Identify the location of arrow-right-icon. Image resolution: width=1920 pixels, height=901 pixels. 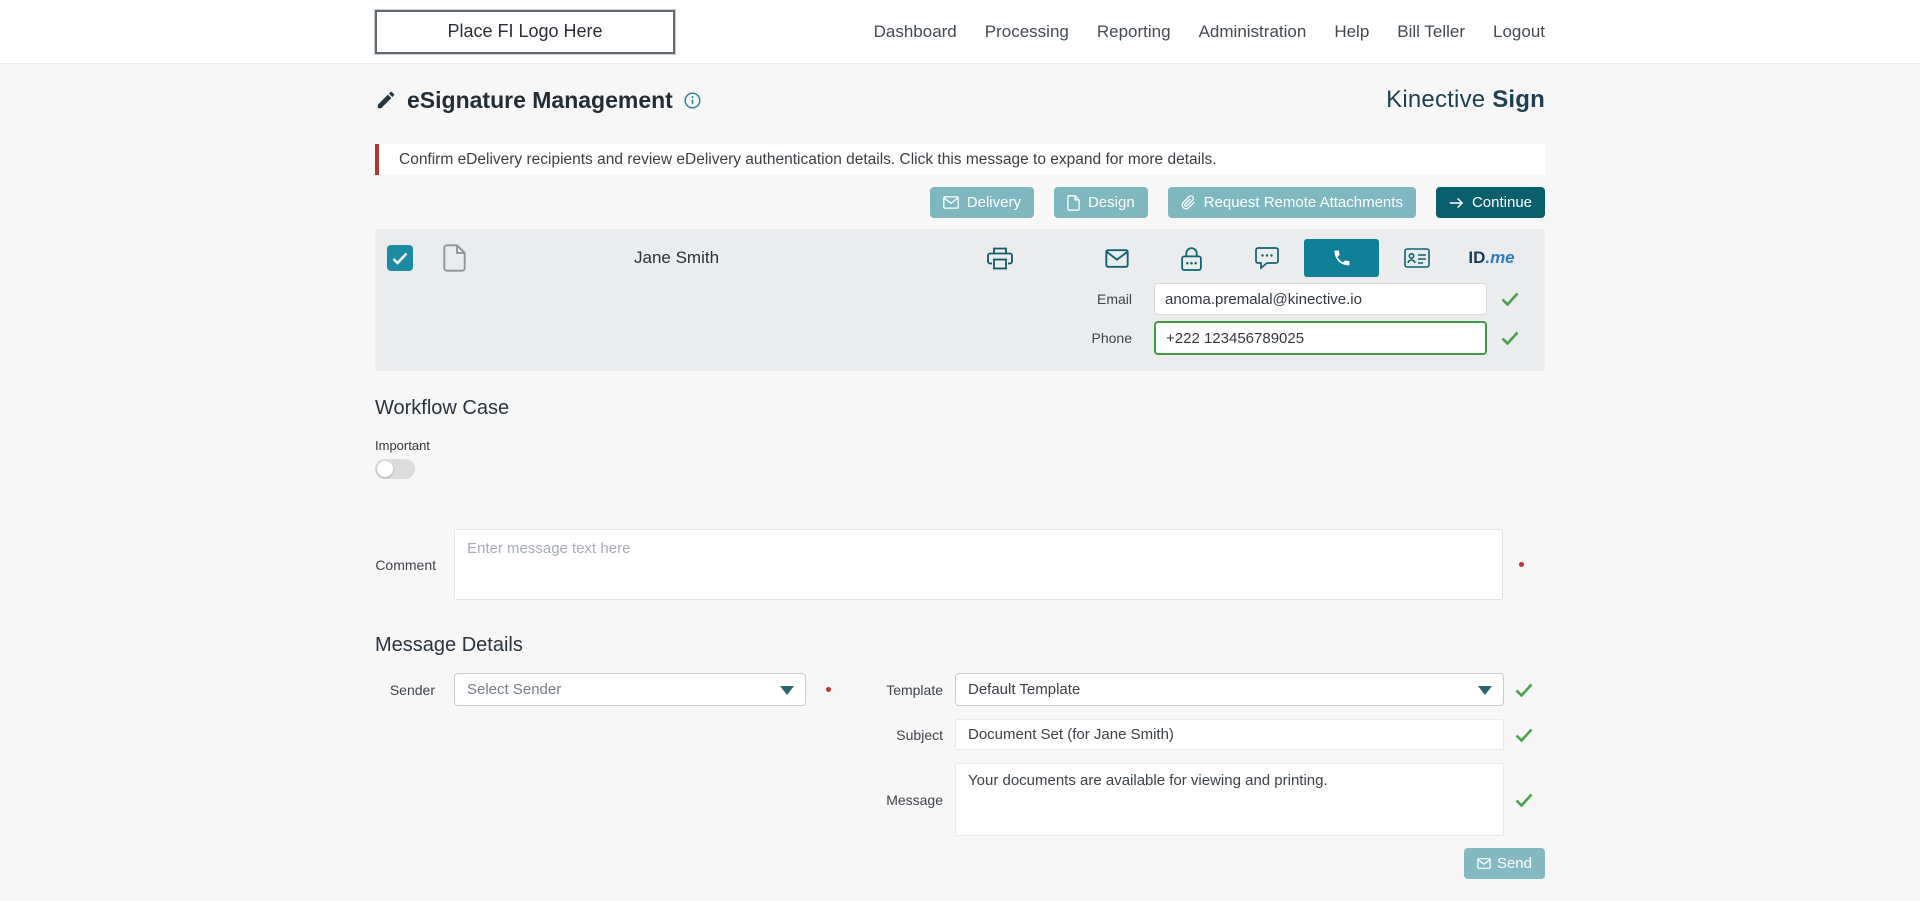
(1456, 203).